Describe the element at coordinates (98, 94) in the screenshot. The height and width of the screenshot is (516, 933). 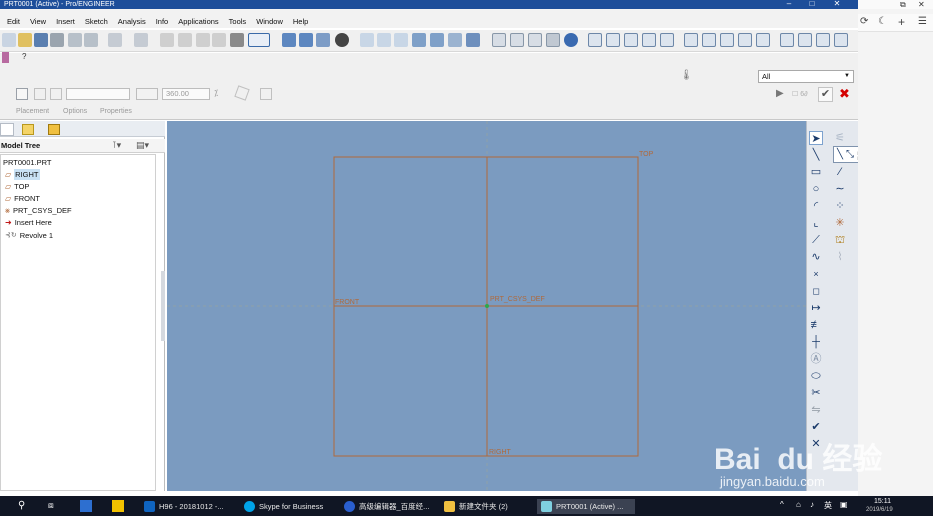
I see `axis-collector-field` at that location.